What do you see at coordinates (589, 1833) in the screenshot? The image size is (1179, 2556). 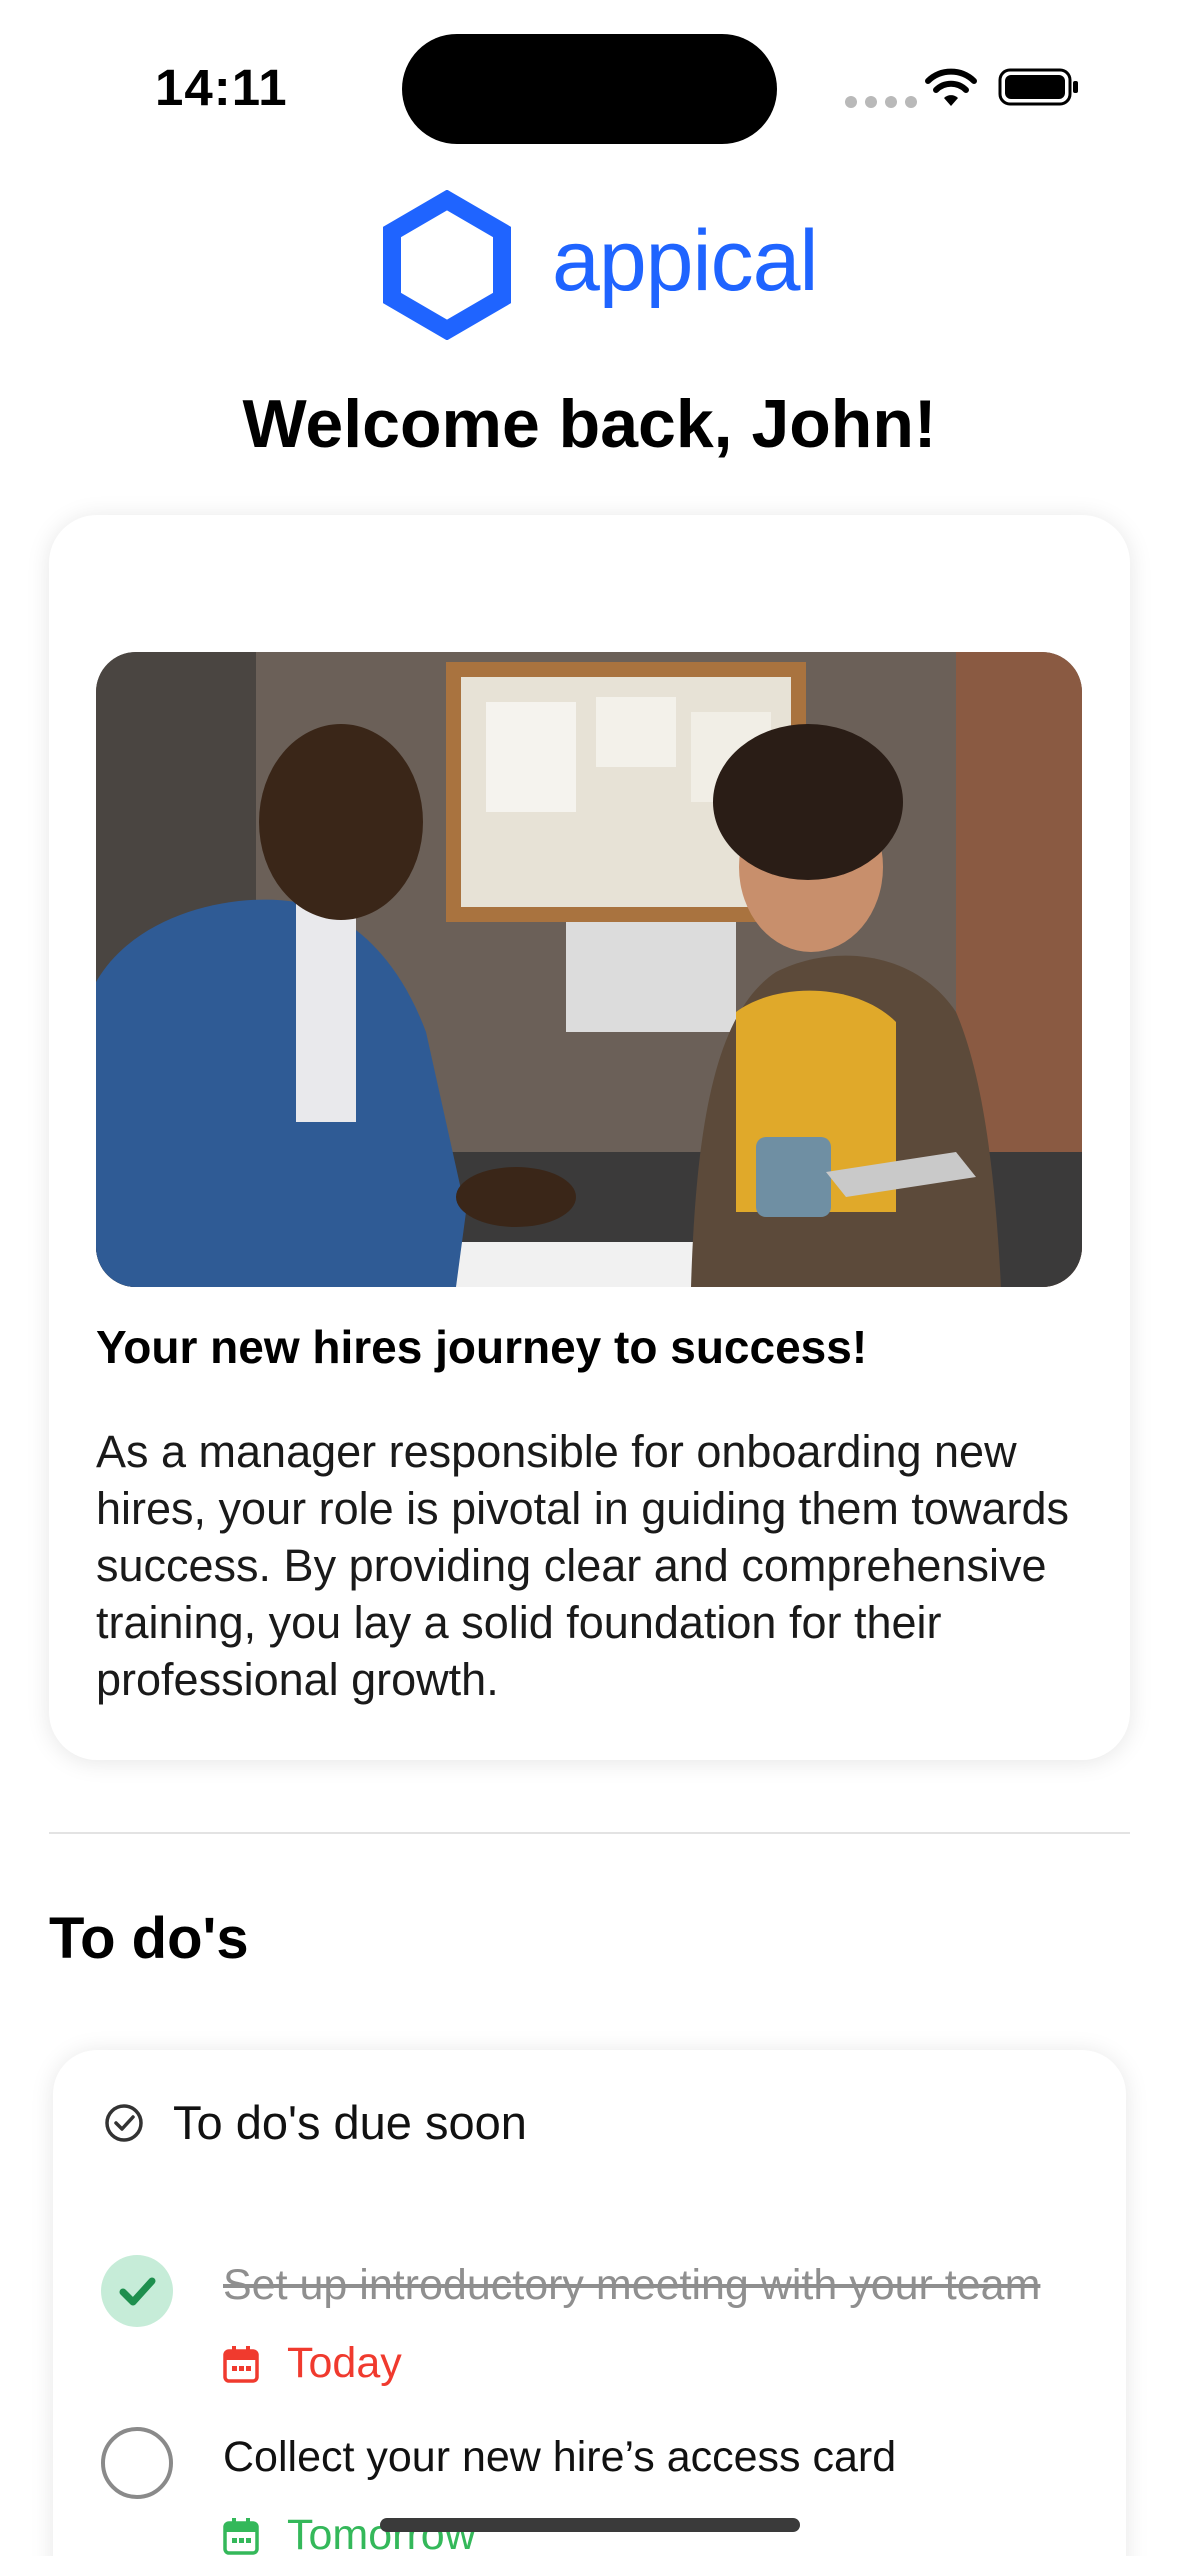 I see `section-divider` at bounding box center [589, 1833].